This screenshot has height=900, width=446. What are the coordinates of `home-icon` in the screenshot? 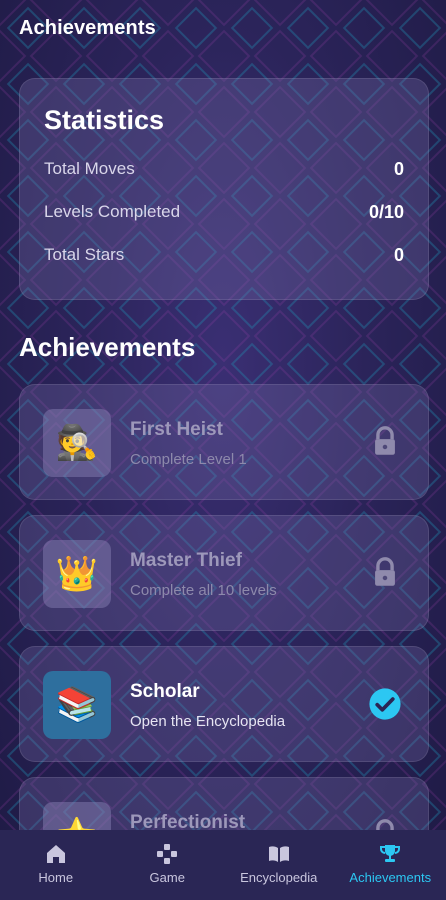 It's located at (55, 854).